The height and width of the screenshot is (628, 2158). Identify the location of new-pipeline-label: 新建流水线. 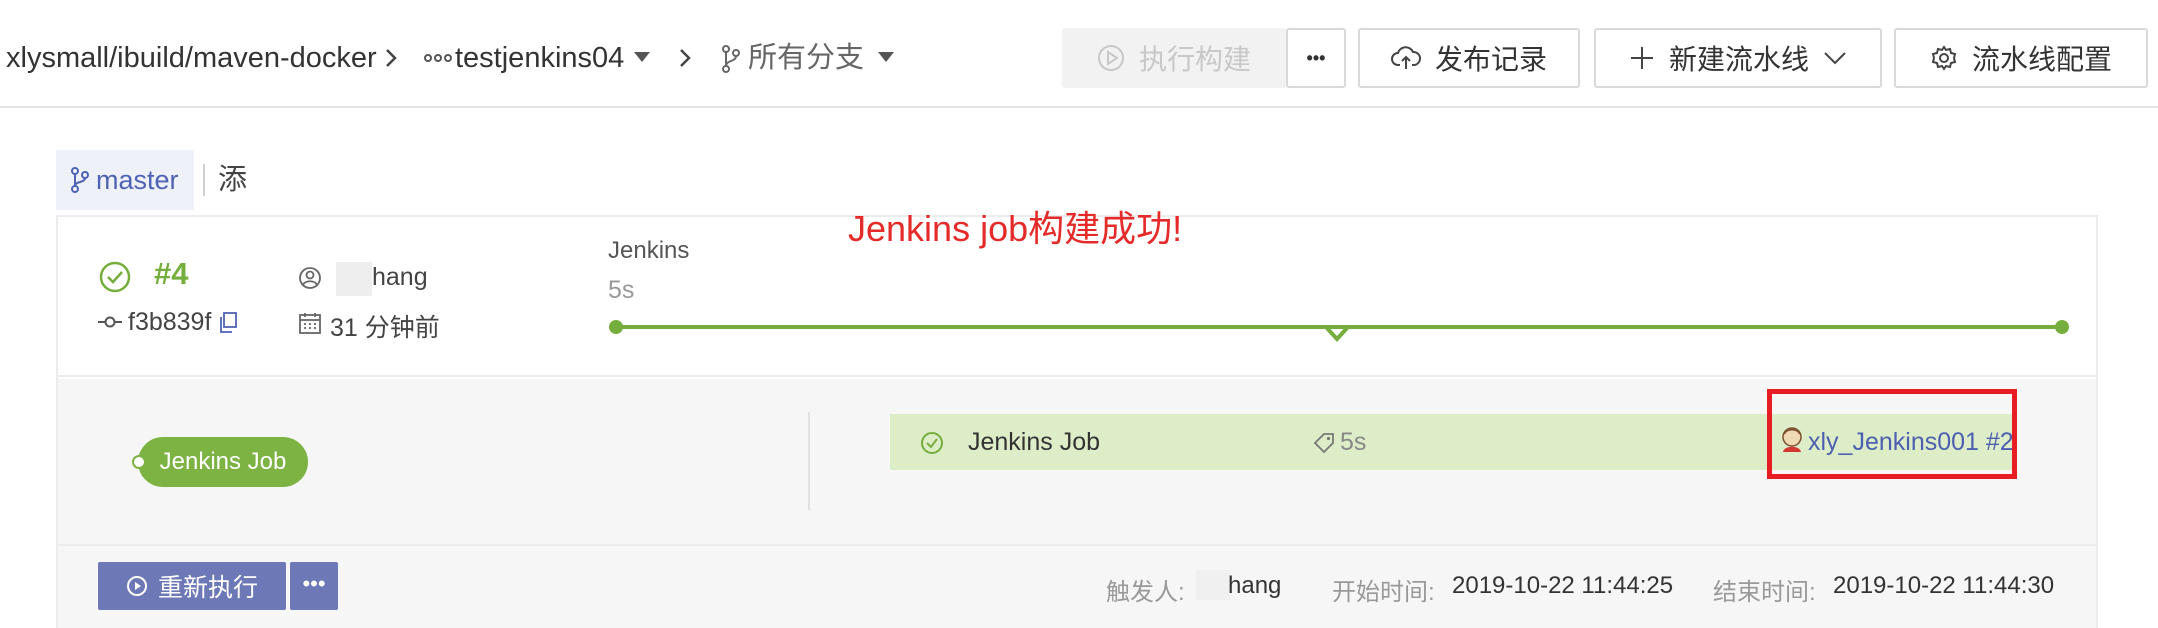
(1738, 59).